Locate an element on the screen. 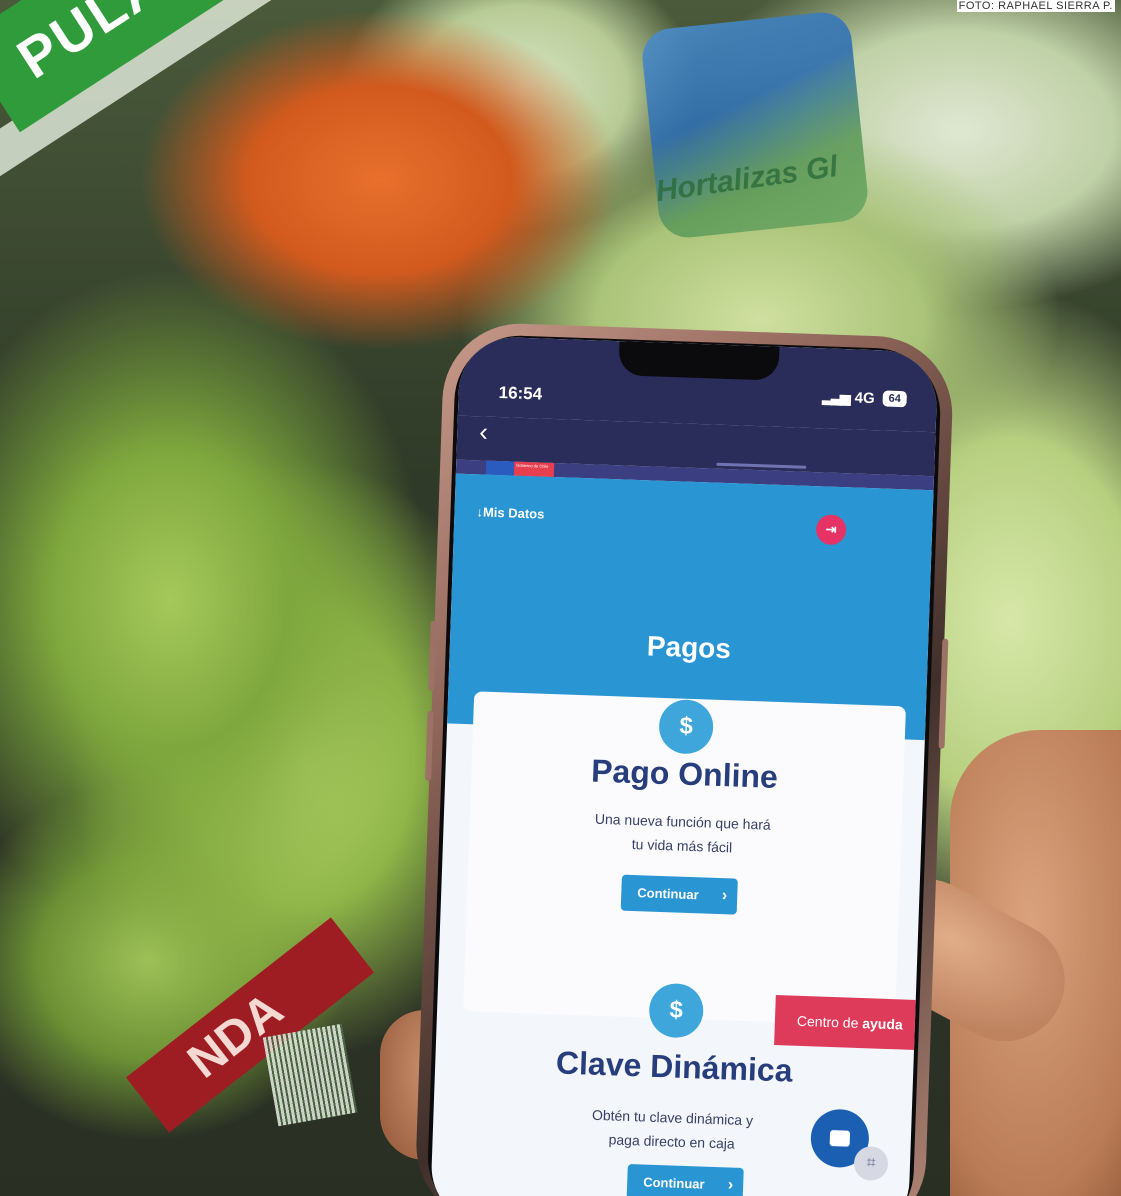 Image resolution: width=1121 pixels, height=1196 pixels. barcode is located at coordinates (310, 1075).